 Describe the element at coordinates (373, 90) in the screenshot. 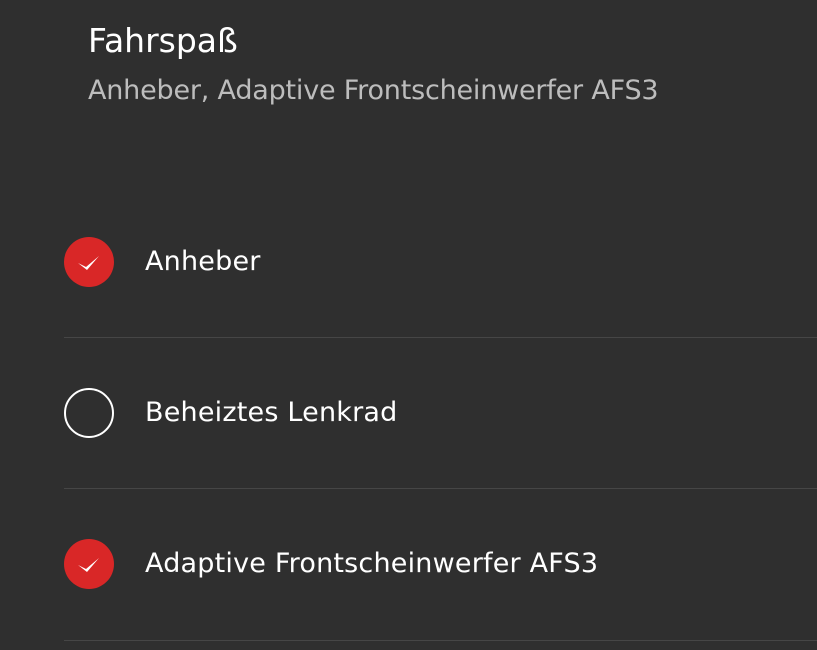

I see `selection-summary: Anheber, Adaptive Frontscheinwerfer AFS3` at that location.